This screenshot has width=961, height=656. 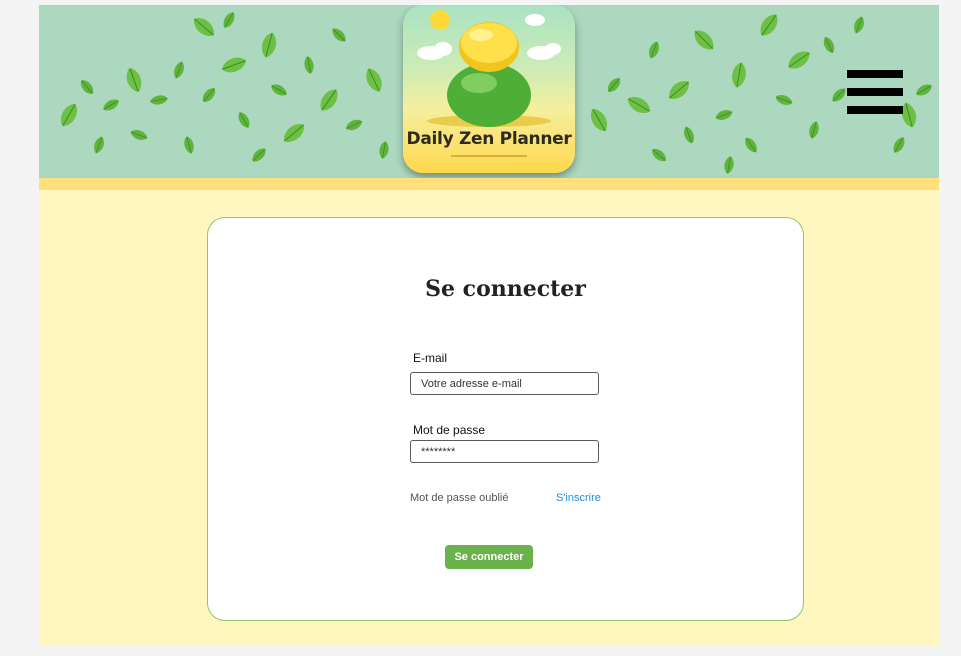 What do you see at coordinates (504, 451) in the screenshot?
I see `password-field` at bounding box center [504, 451].